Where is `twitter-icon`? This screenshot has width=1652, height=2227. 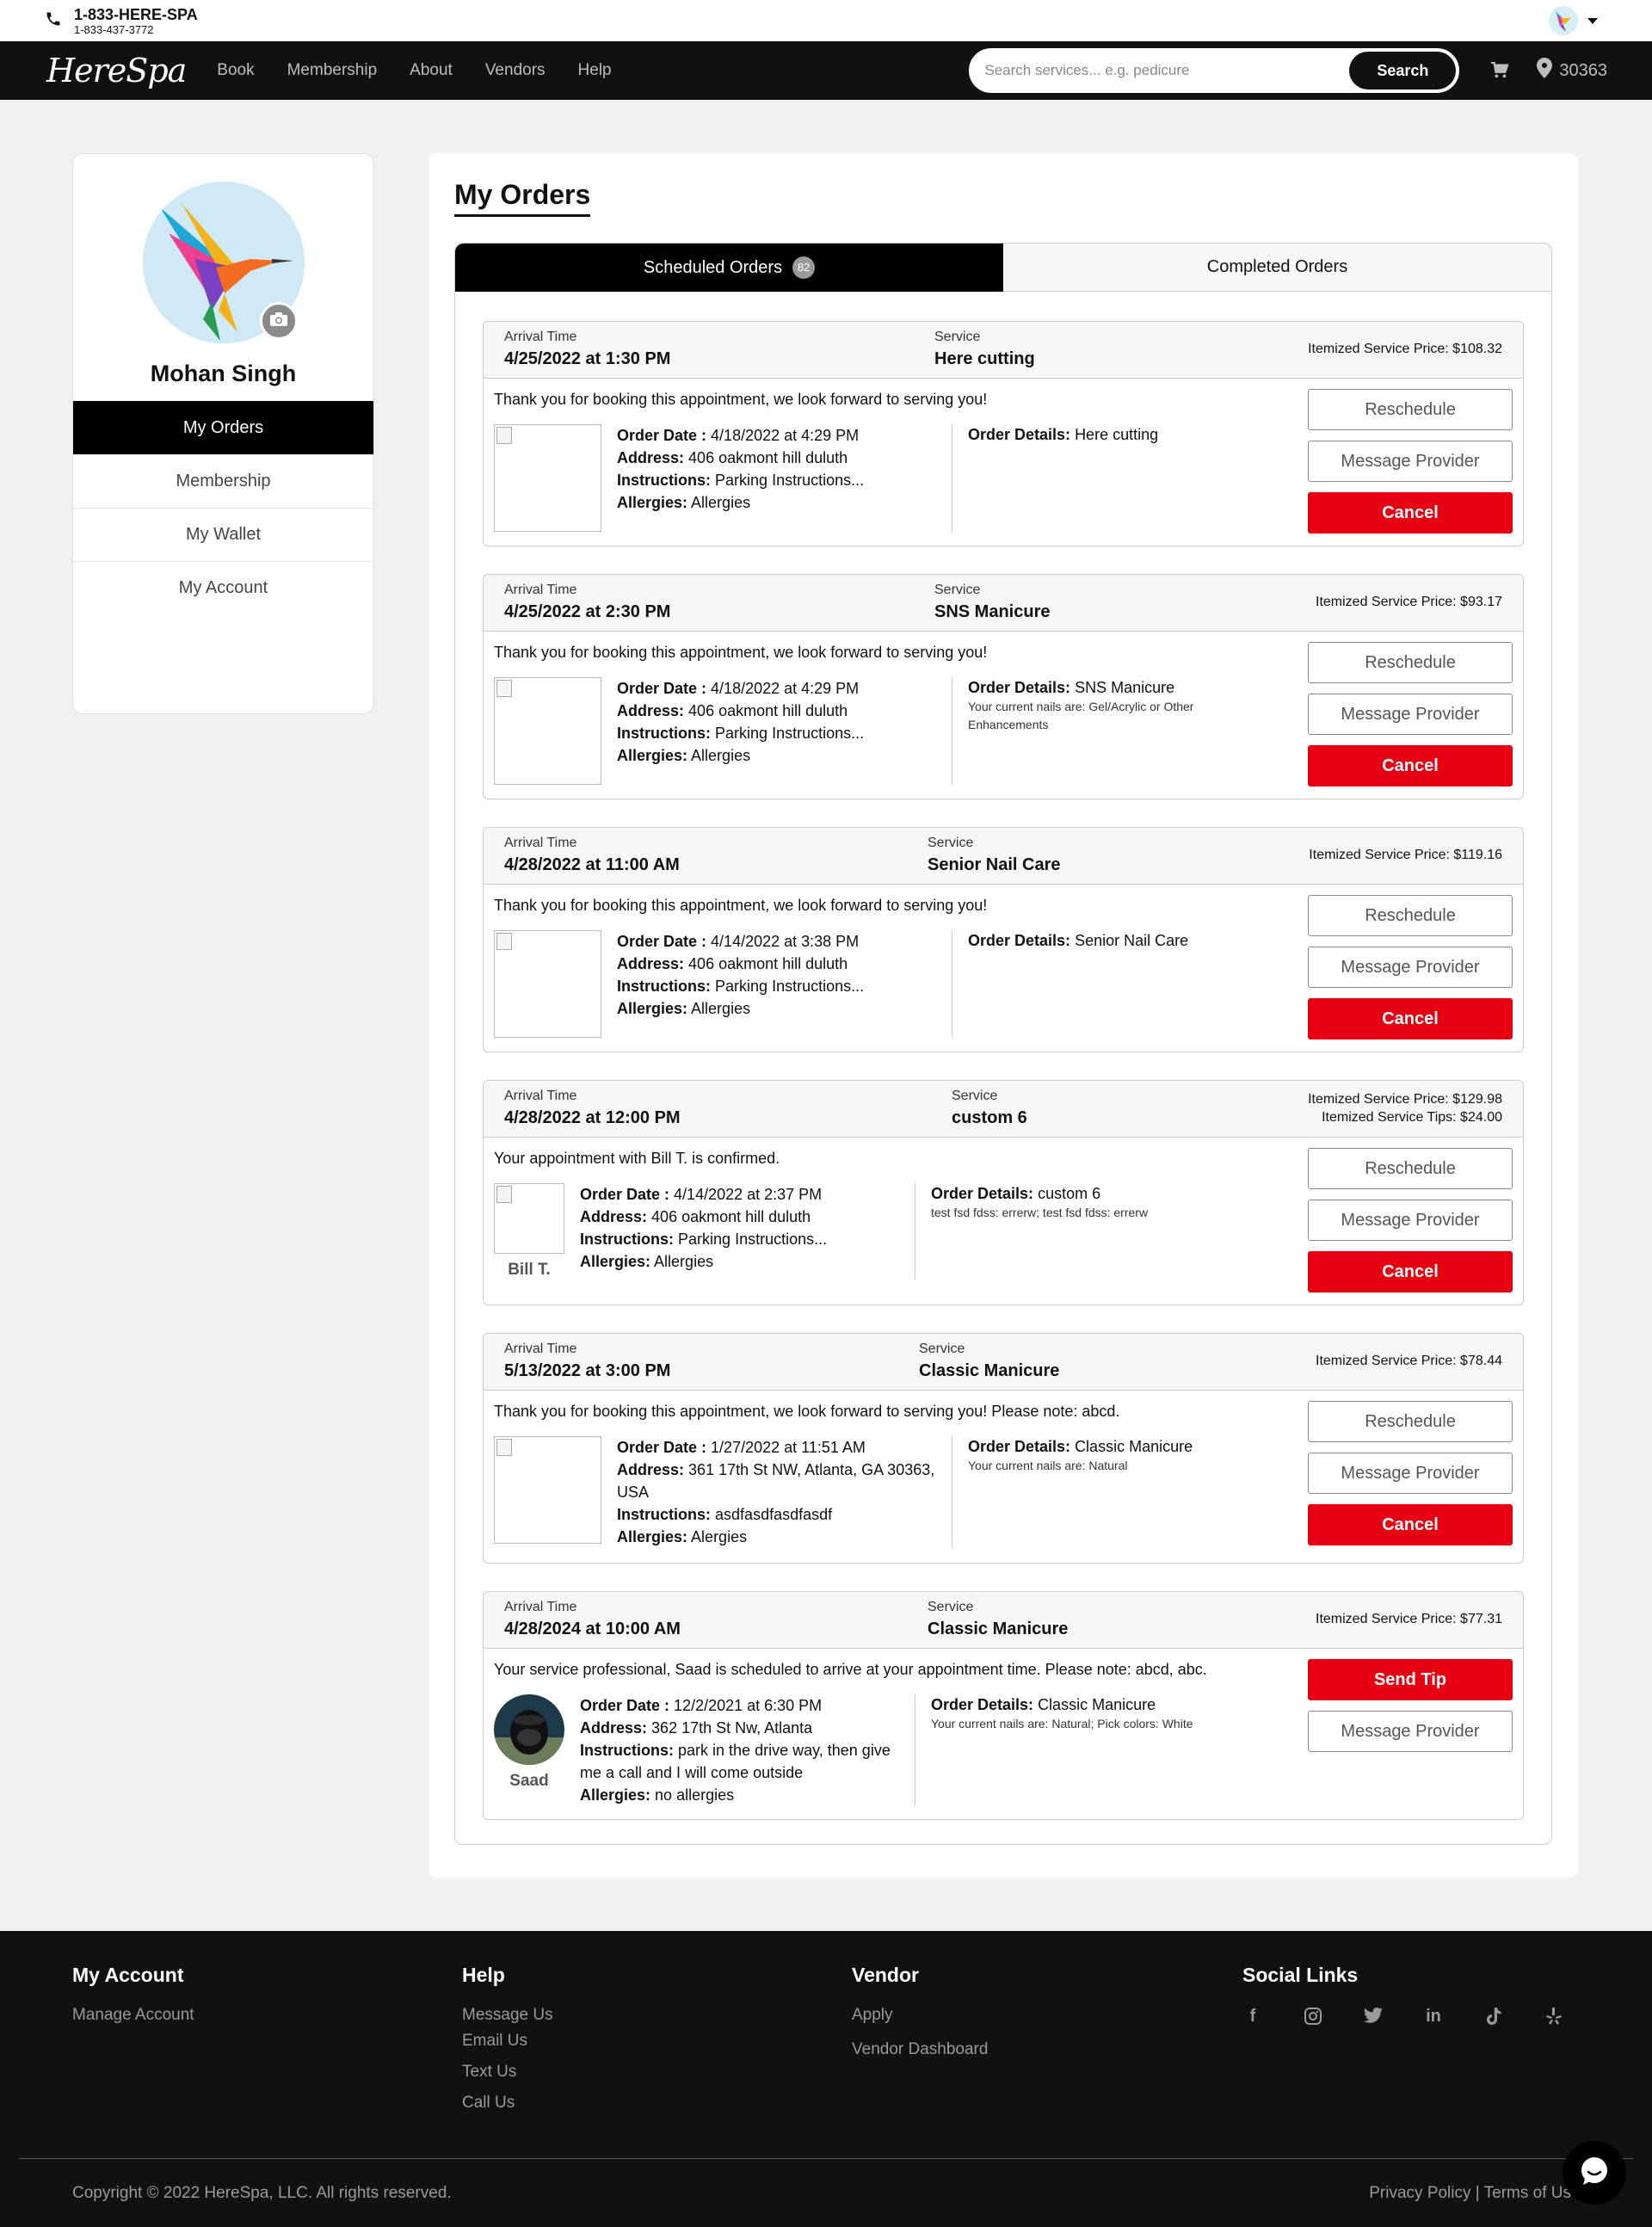
twitter-icon is located at coordinates (1373, 2017).